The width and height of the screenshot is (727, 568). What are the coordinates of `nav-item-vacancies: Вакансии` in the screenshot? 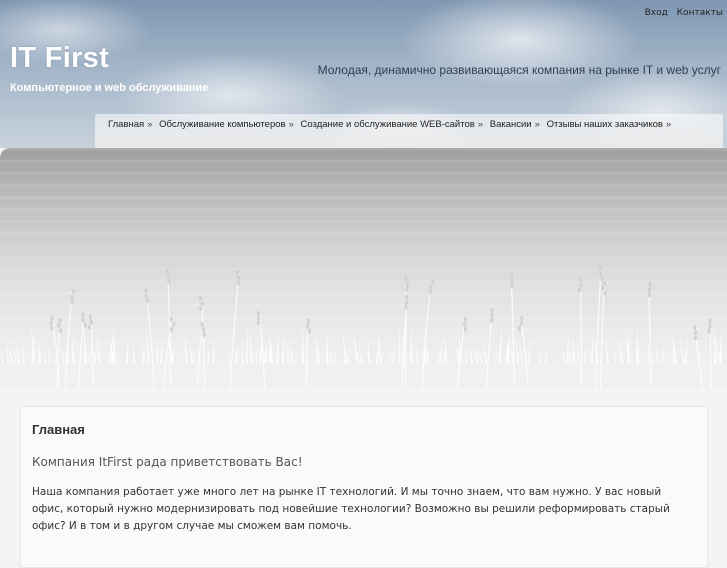 It's located at (511, 124).